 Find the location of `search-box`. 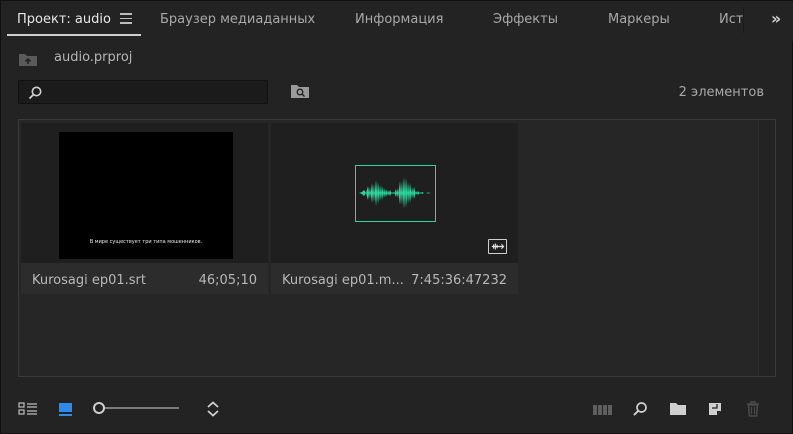

search-box is located at coordinates (143, 92).